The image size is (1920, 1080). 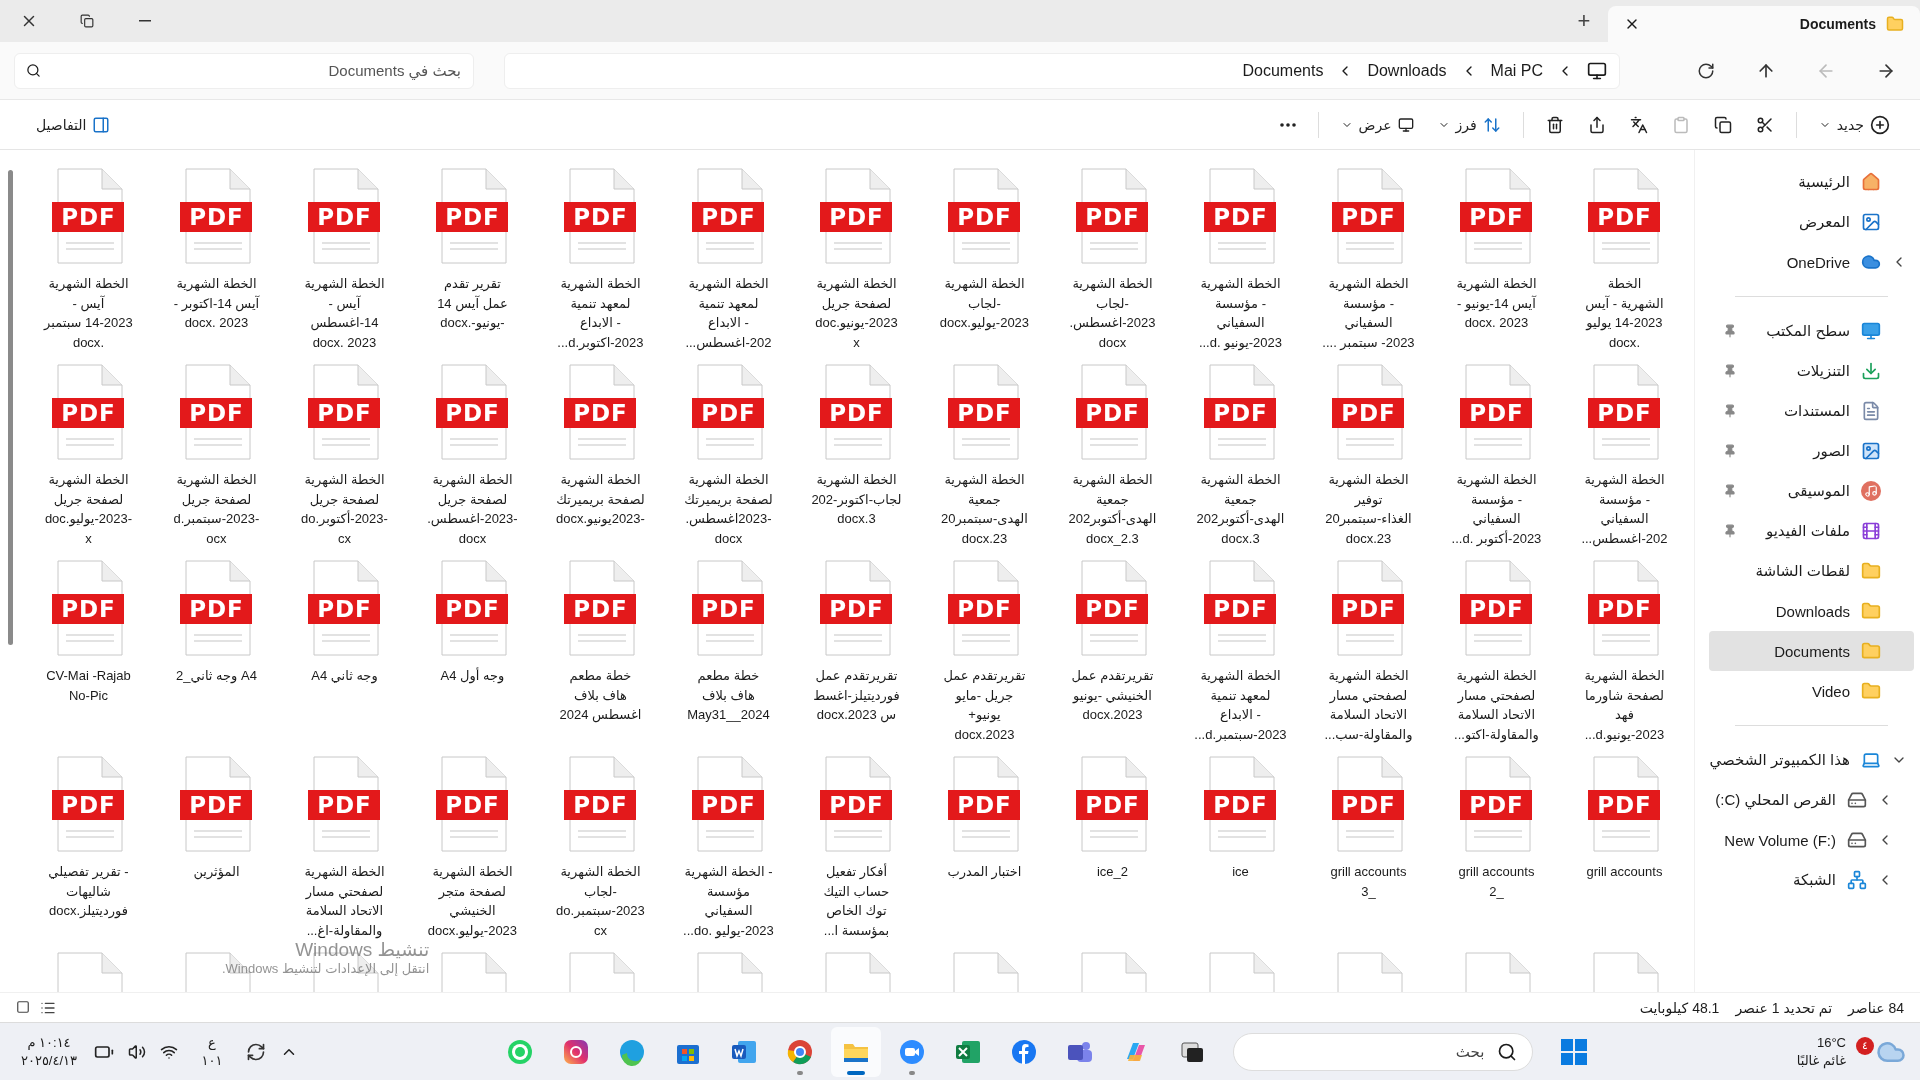 I want to click on sidebar-item: OneDrive, so click(x=1811, y=262).